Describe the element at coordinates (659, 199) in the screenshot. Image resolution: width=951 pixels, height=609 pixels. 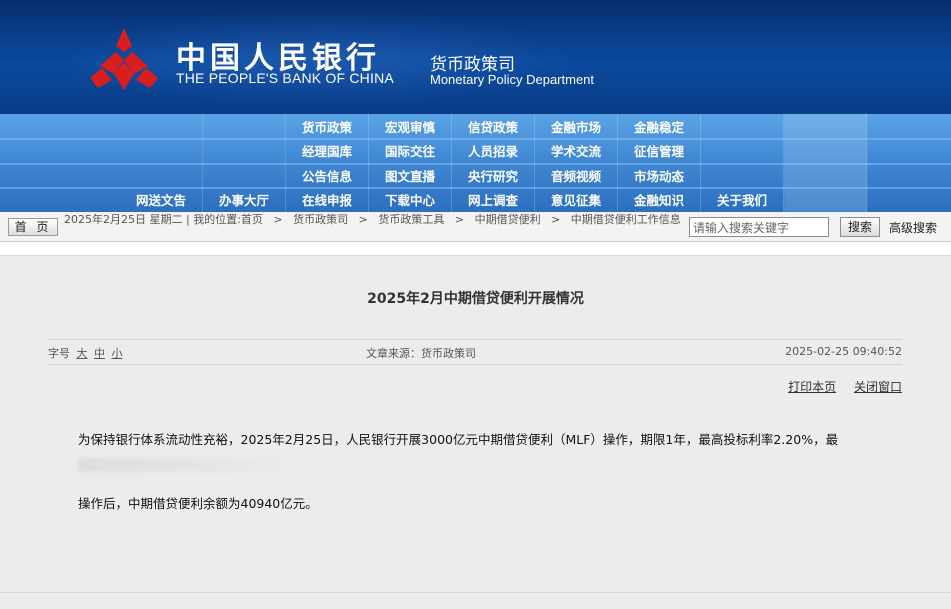
I see `nav-item: 金融知识` at that location.